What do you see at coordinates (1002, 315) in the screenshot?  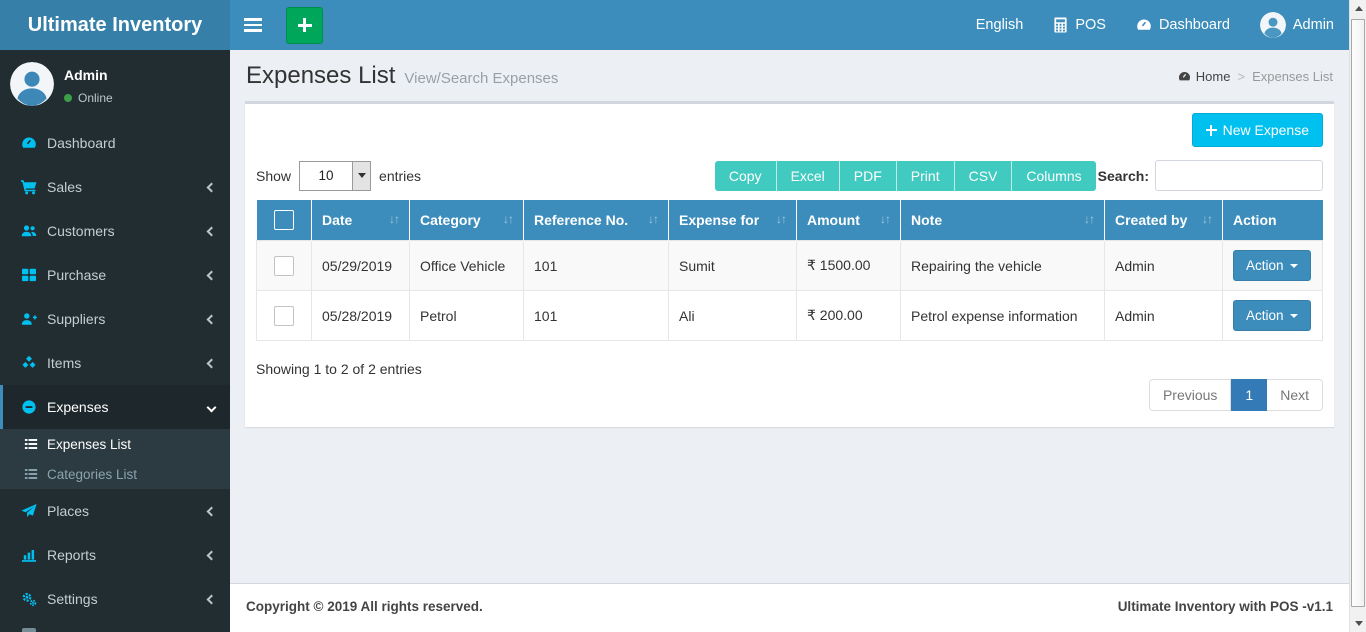 I see `cell-note: Petrol expense information` at bounding box center [1002, 315].